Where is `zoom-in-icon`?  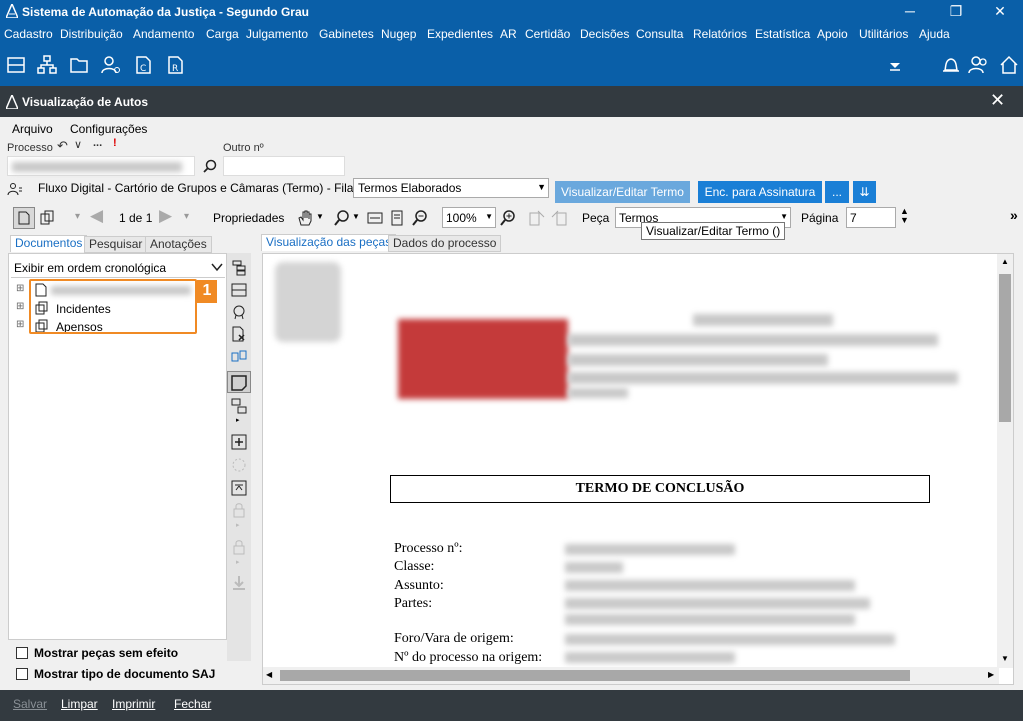
zoom-in-icon is located at coordinates (508, 218).